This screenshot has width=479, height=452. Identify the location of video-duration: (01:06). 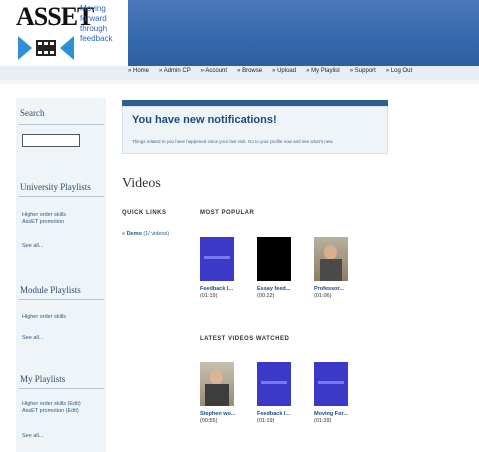
(323, 296).